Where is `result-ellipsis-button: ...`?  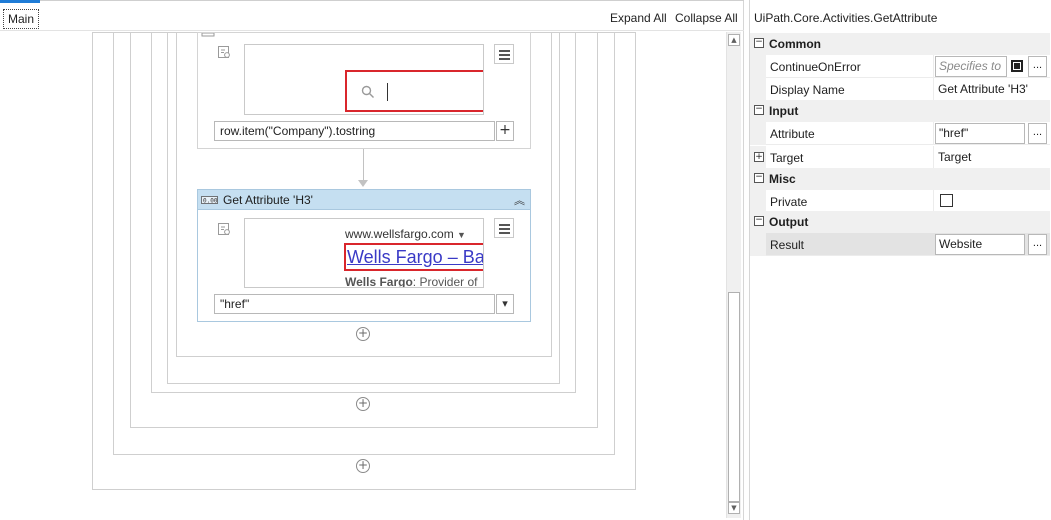 result-ellipsis-button: ... is located at coordinates (1037, 244).